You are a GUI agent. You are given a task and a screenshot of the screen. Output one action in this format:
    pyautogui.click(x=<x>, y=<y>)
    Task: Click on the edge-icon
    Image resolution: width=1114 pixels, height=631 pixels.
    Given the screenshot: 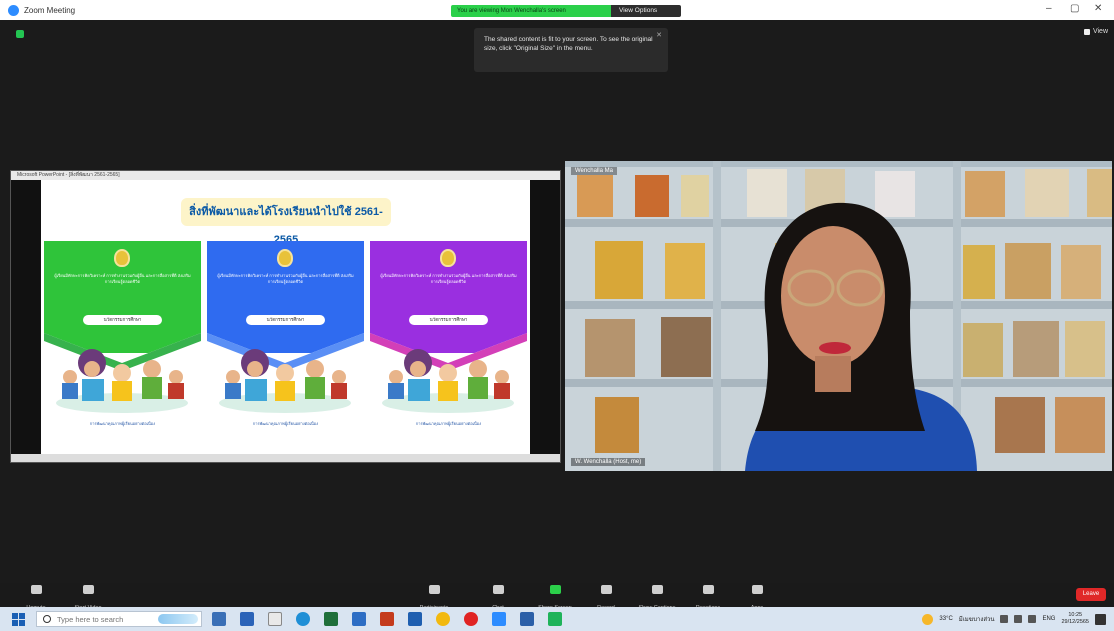 What is the action you would take?
    pyautogui.click(x=303, y=619)
    